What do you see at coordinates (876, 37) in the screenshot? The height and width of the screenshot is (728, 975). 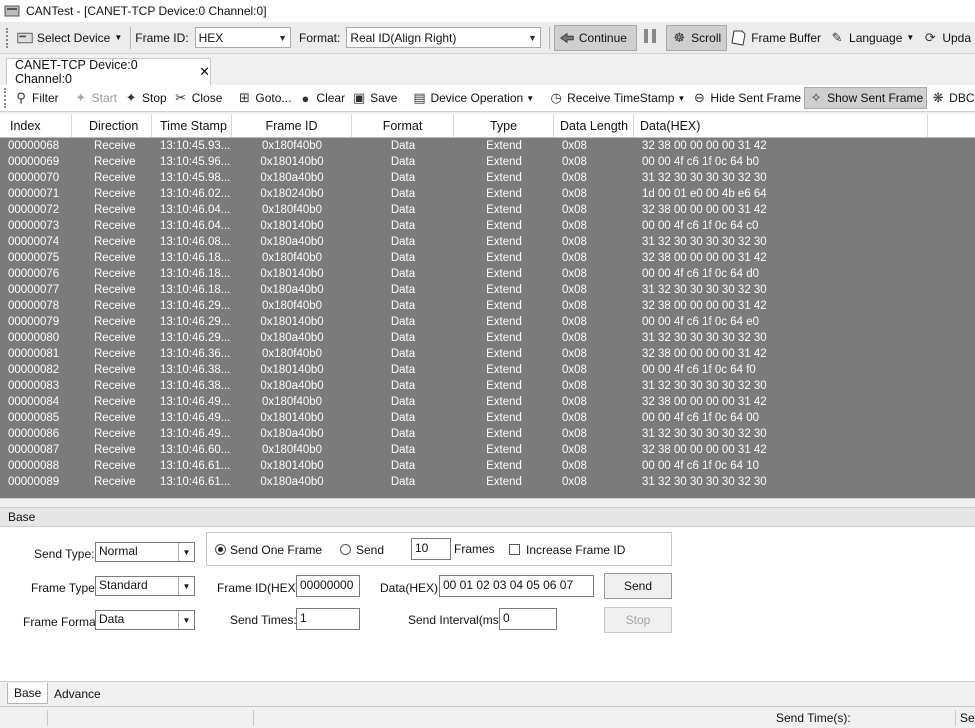 I see `language-label: Language` at bounding box center [876, 37].